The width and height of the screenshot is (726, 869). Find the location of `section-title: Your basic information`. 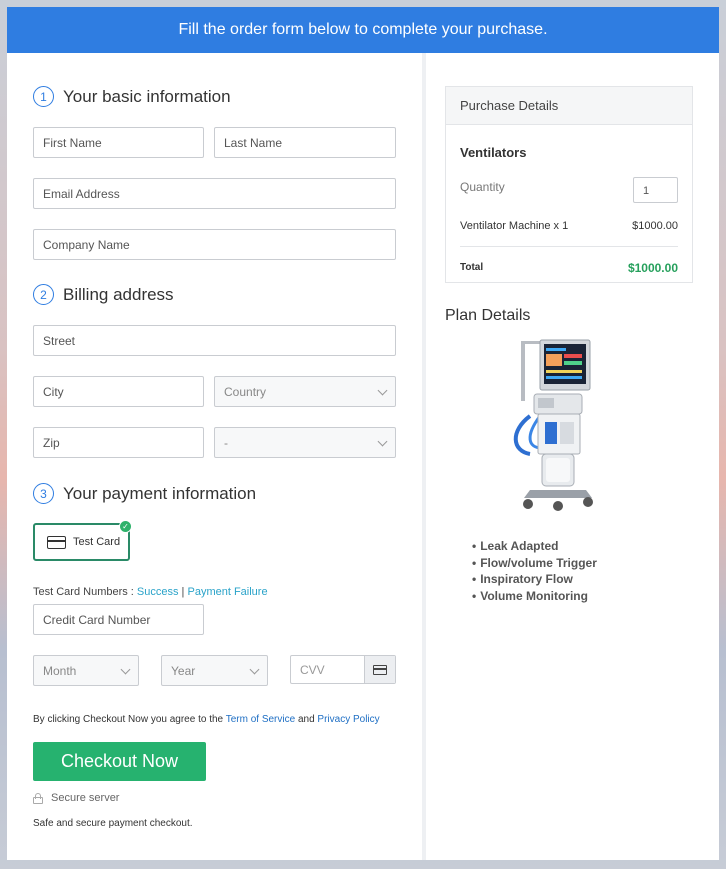

section-title: Your basic information is located at coordinates (147, 96).